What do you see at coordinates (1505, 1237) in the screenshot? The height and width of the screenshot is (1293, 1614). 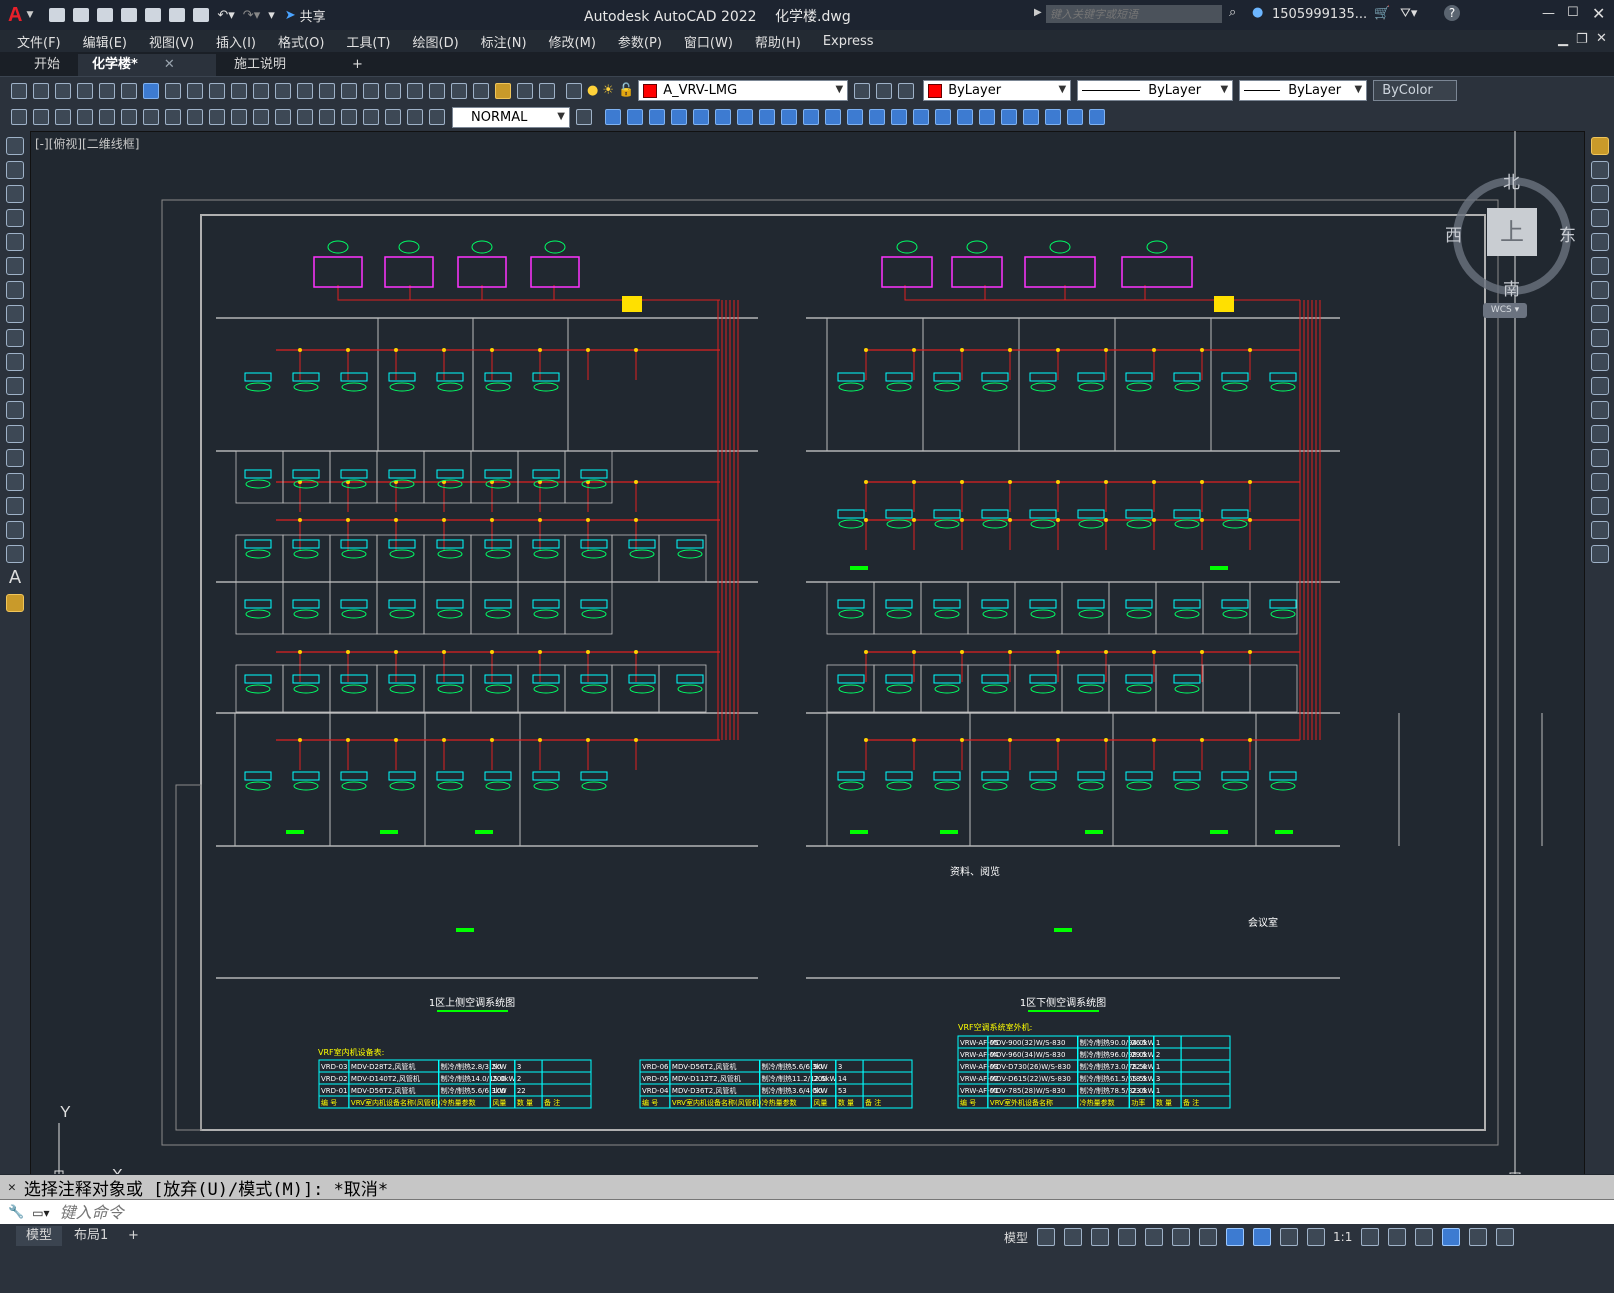 I see `customization-icon` at bounding box center [1505, 1237].